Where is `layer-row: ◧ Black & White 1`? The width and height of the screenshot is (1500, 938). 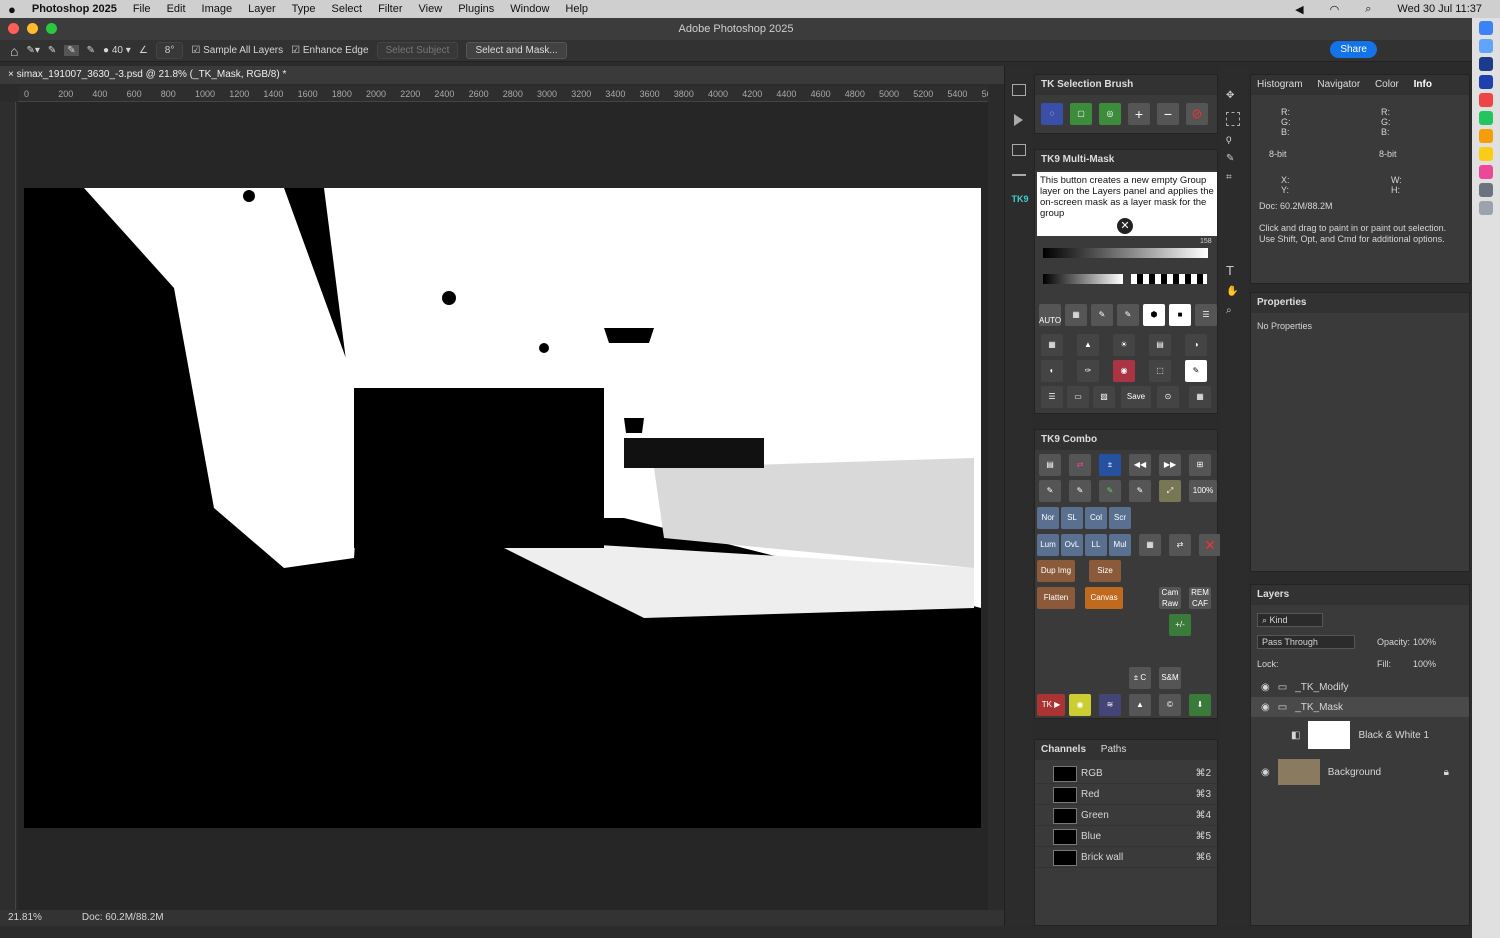
layer-row: ◧ Black & White 1 is located at coordinates (1360, 735).